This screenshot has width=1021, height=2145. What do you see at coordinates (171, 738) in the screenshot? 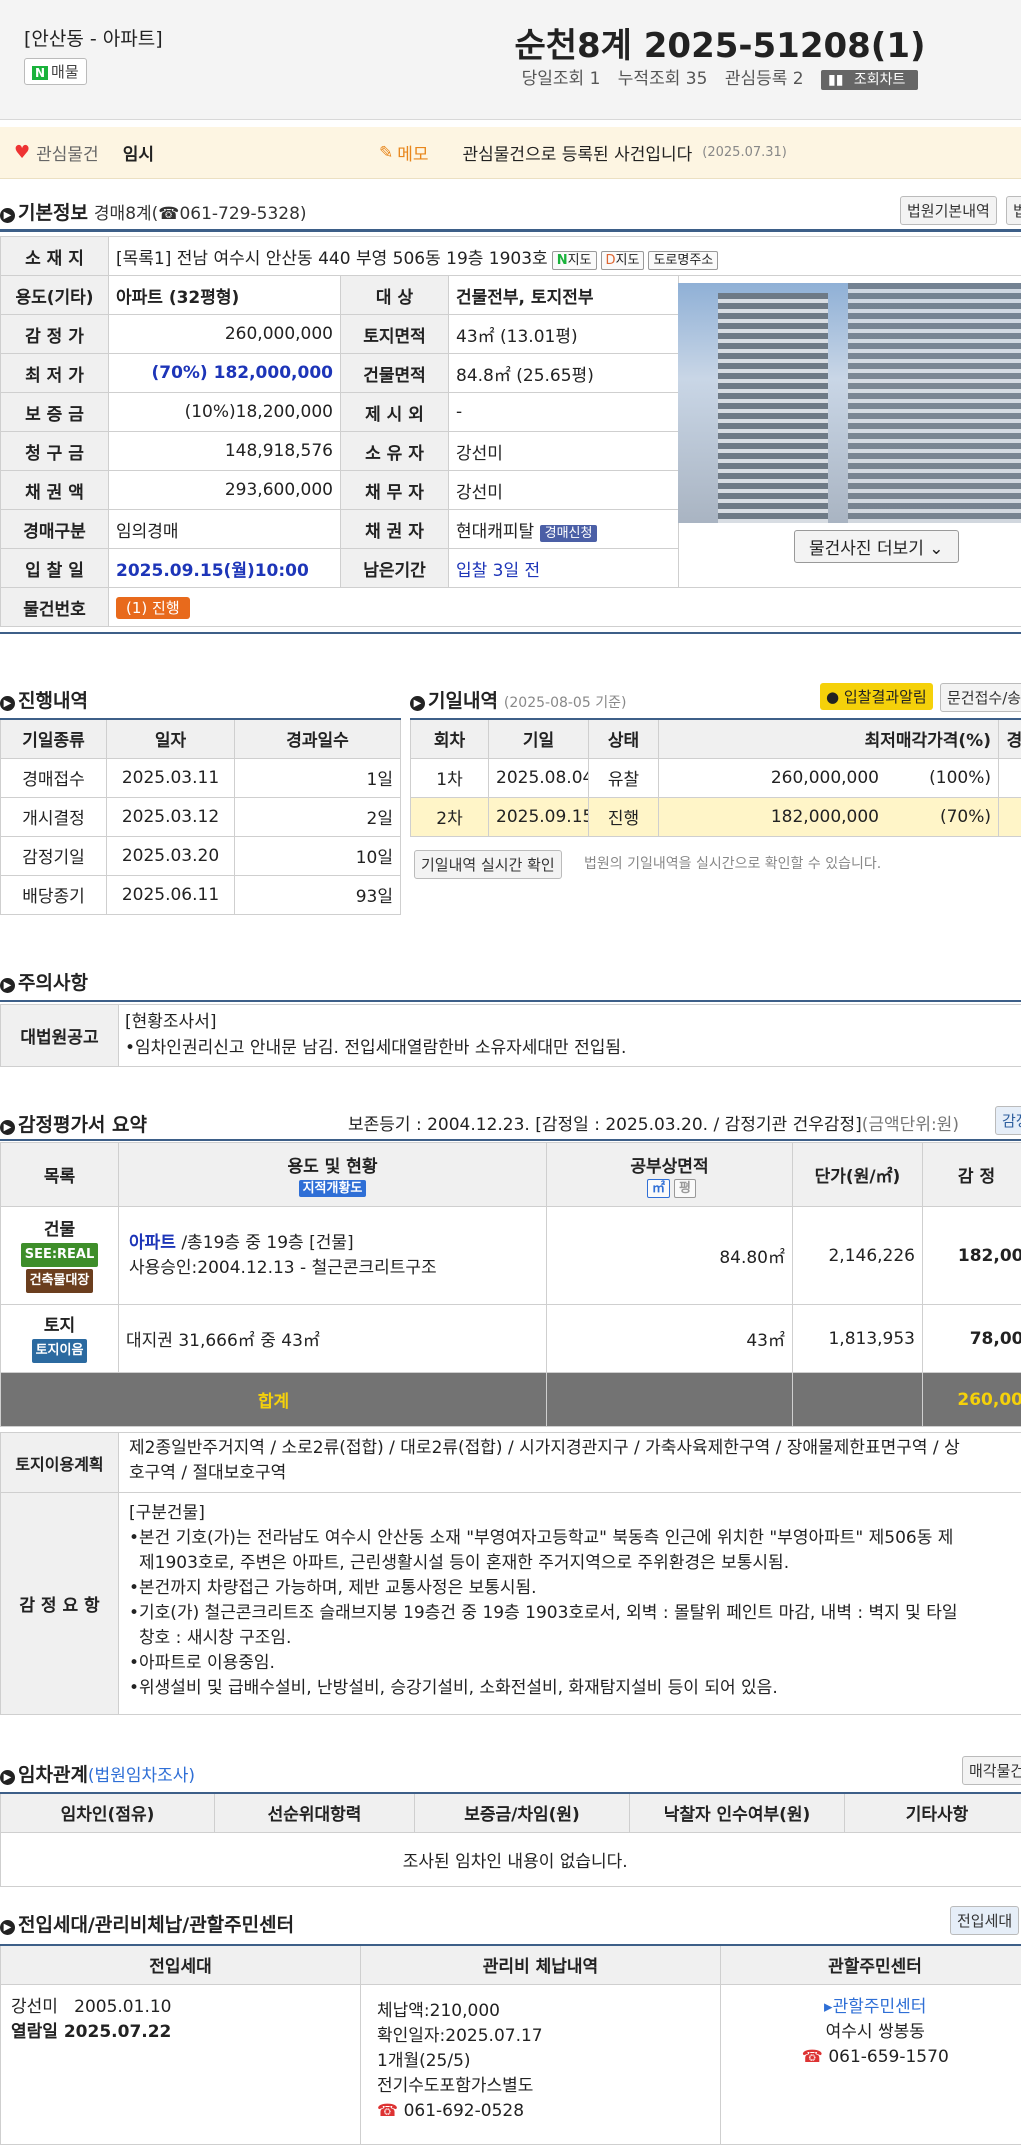
I see `col-header: 일자` at bounding box center [171, 738].